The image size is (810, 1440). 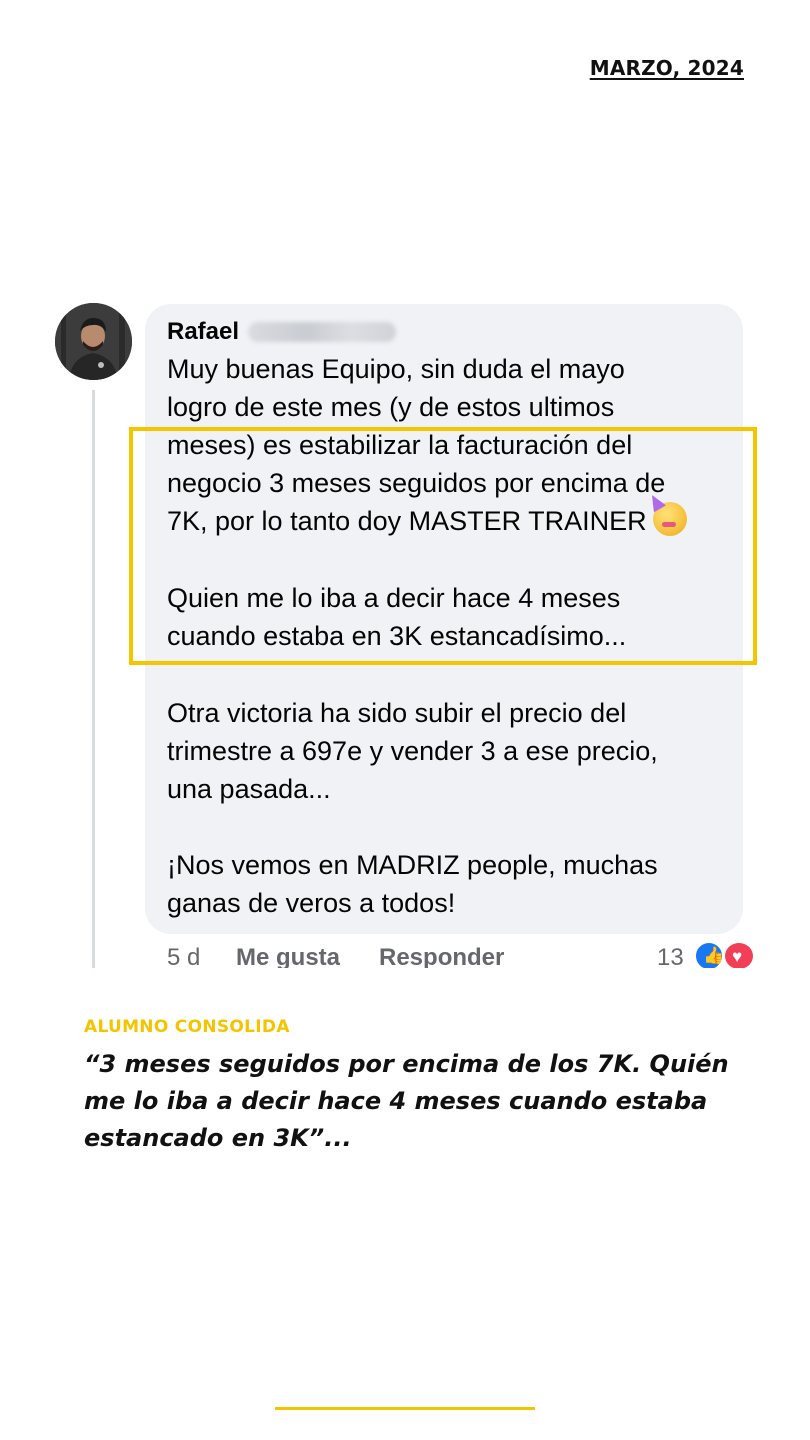 I want to click on avatar, so click(x=93, y=341).